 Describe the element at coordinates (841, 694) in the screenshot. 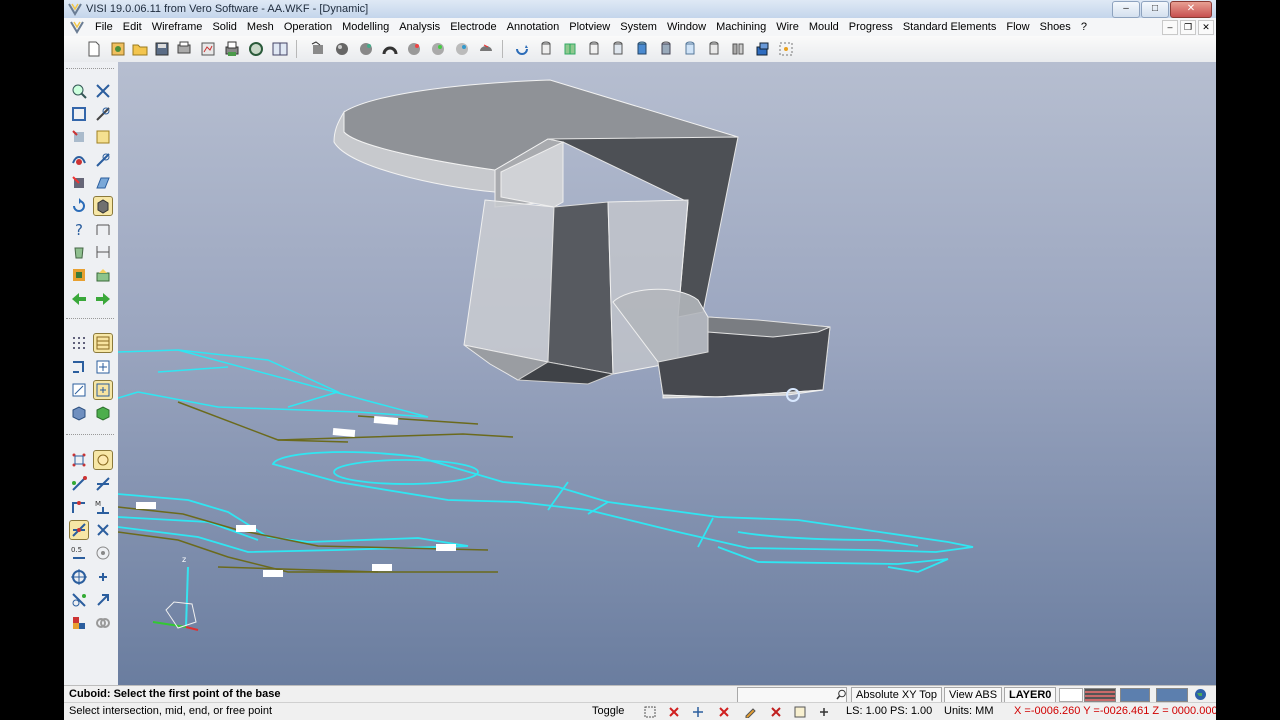

I see `search-icon` at that location.